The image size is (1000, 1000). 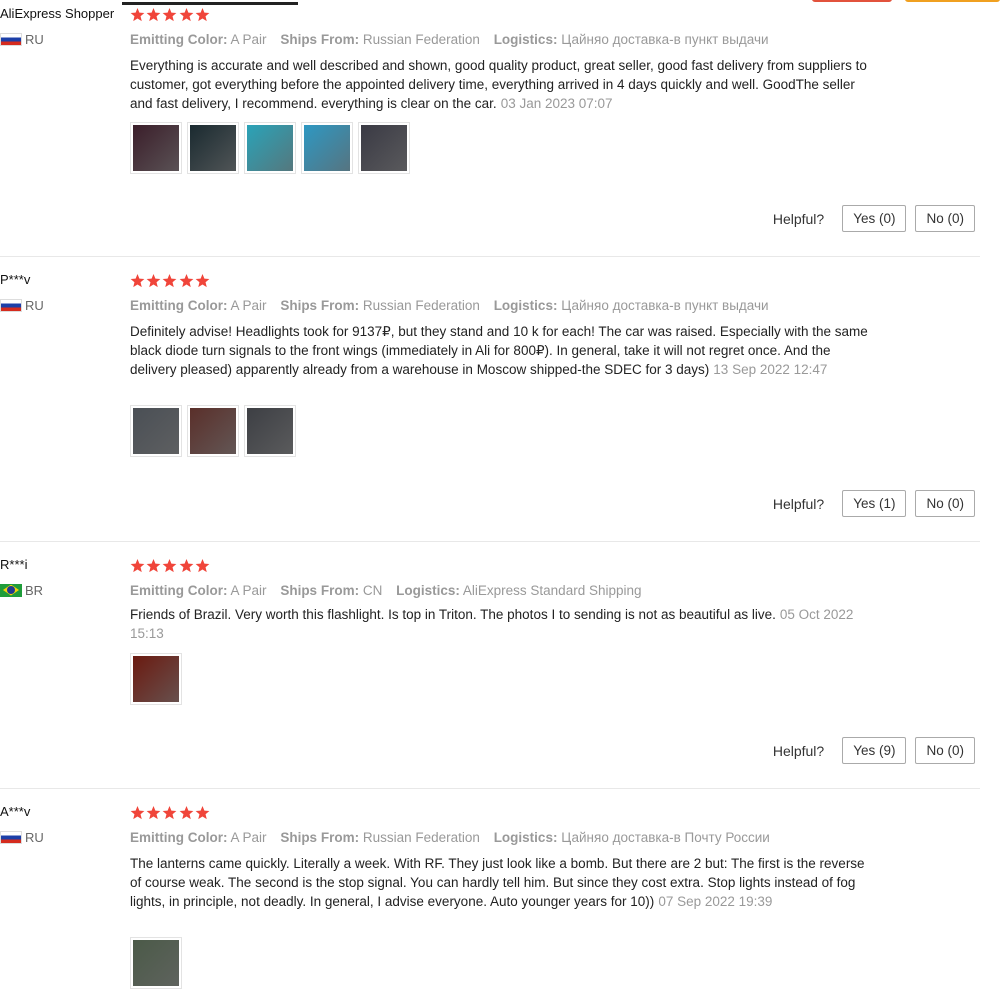 I want to click on logistics-value: Цайняо доставка-в Почту России, so click(x=665, y=837).